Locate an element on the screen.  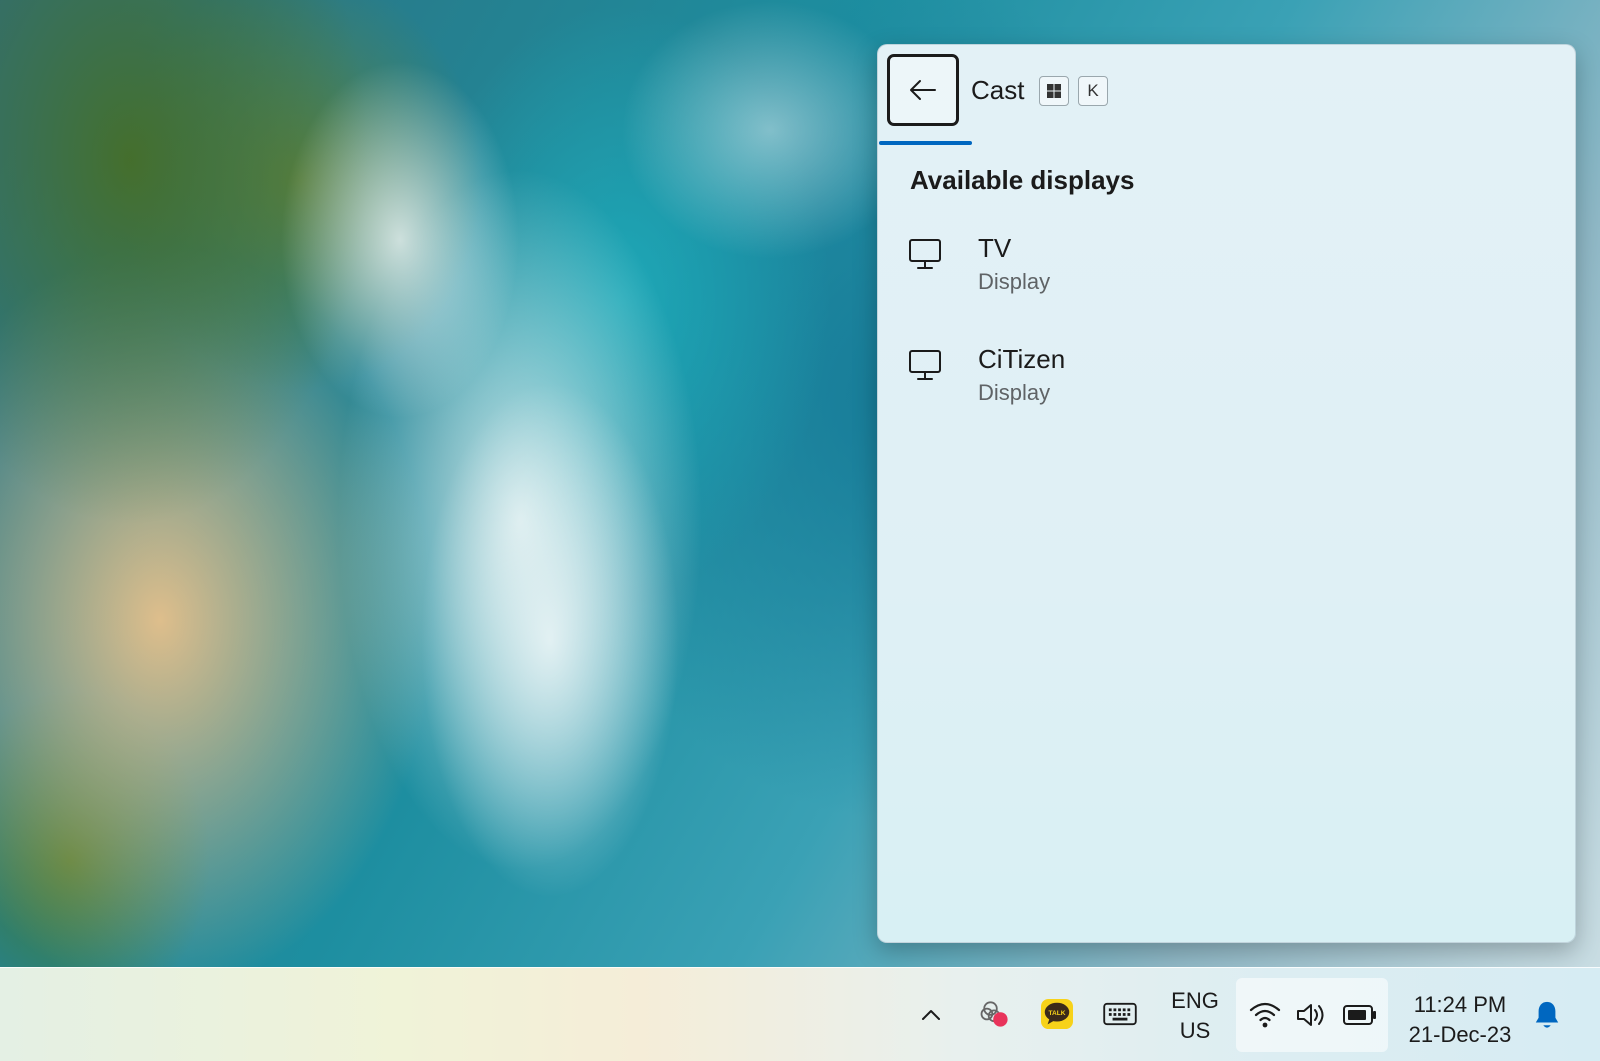
touch-keyboard-icon is located at coordinates (1120, 1014).